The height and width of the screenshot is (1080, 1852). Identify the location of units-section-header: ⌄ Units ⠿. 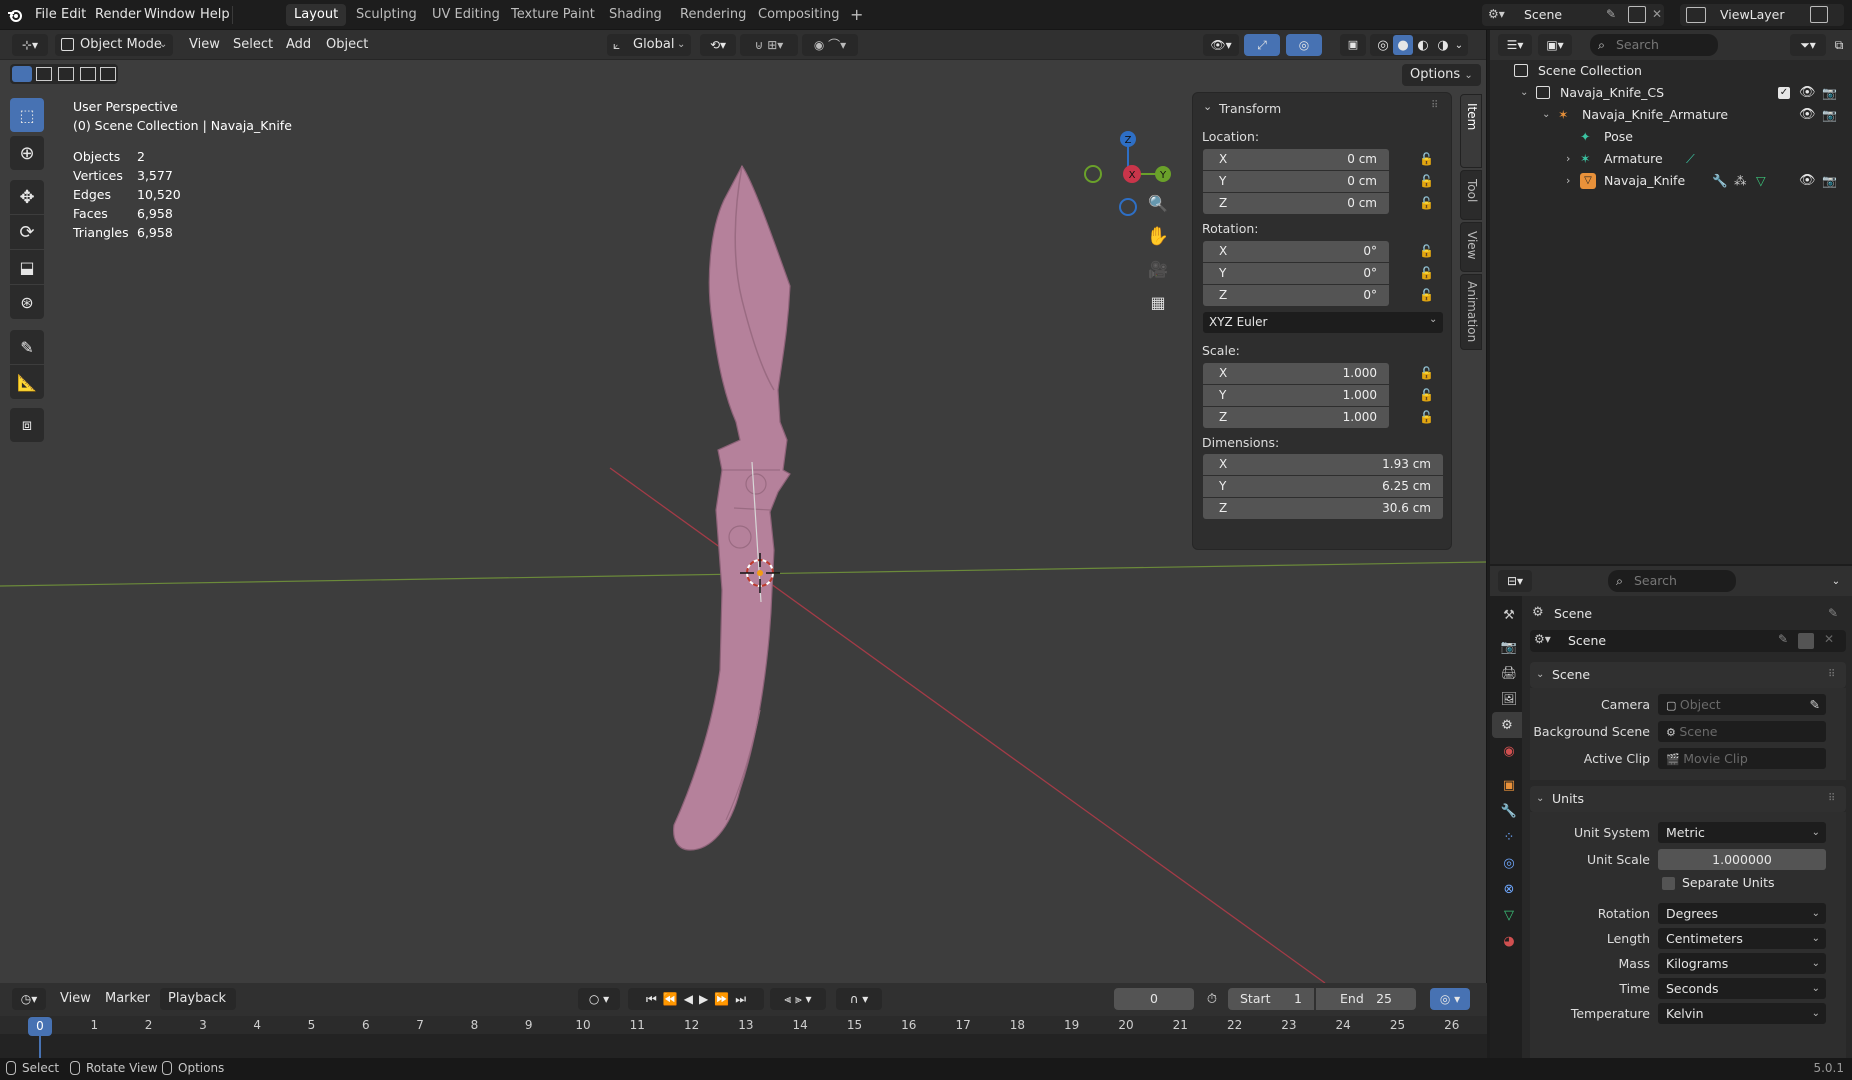
(1688, 799).